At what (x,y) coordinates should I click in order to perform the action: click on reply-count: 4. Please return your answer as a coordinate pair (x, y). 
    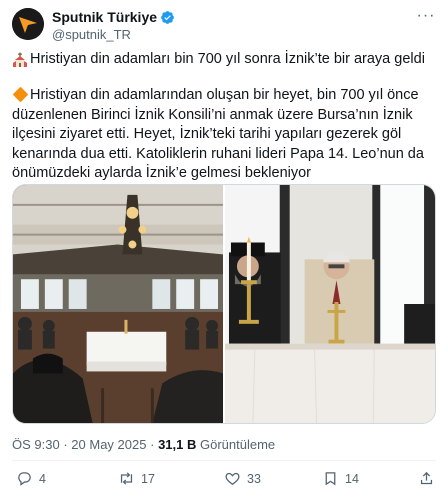
    Looking at the image, I should click on (42, 478).